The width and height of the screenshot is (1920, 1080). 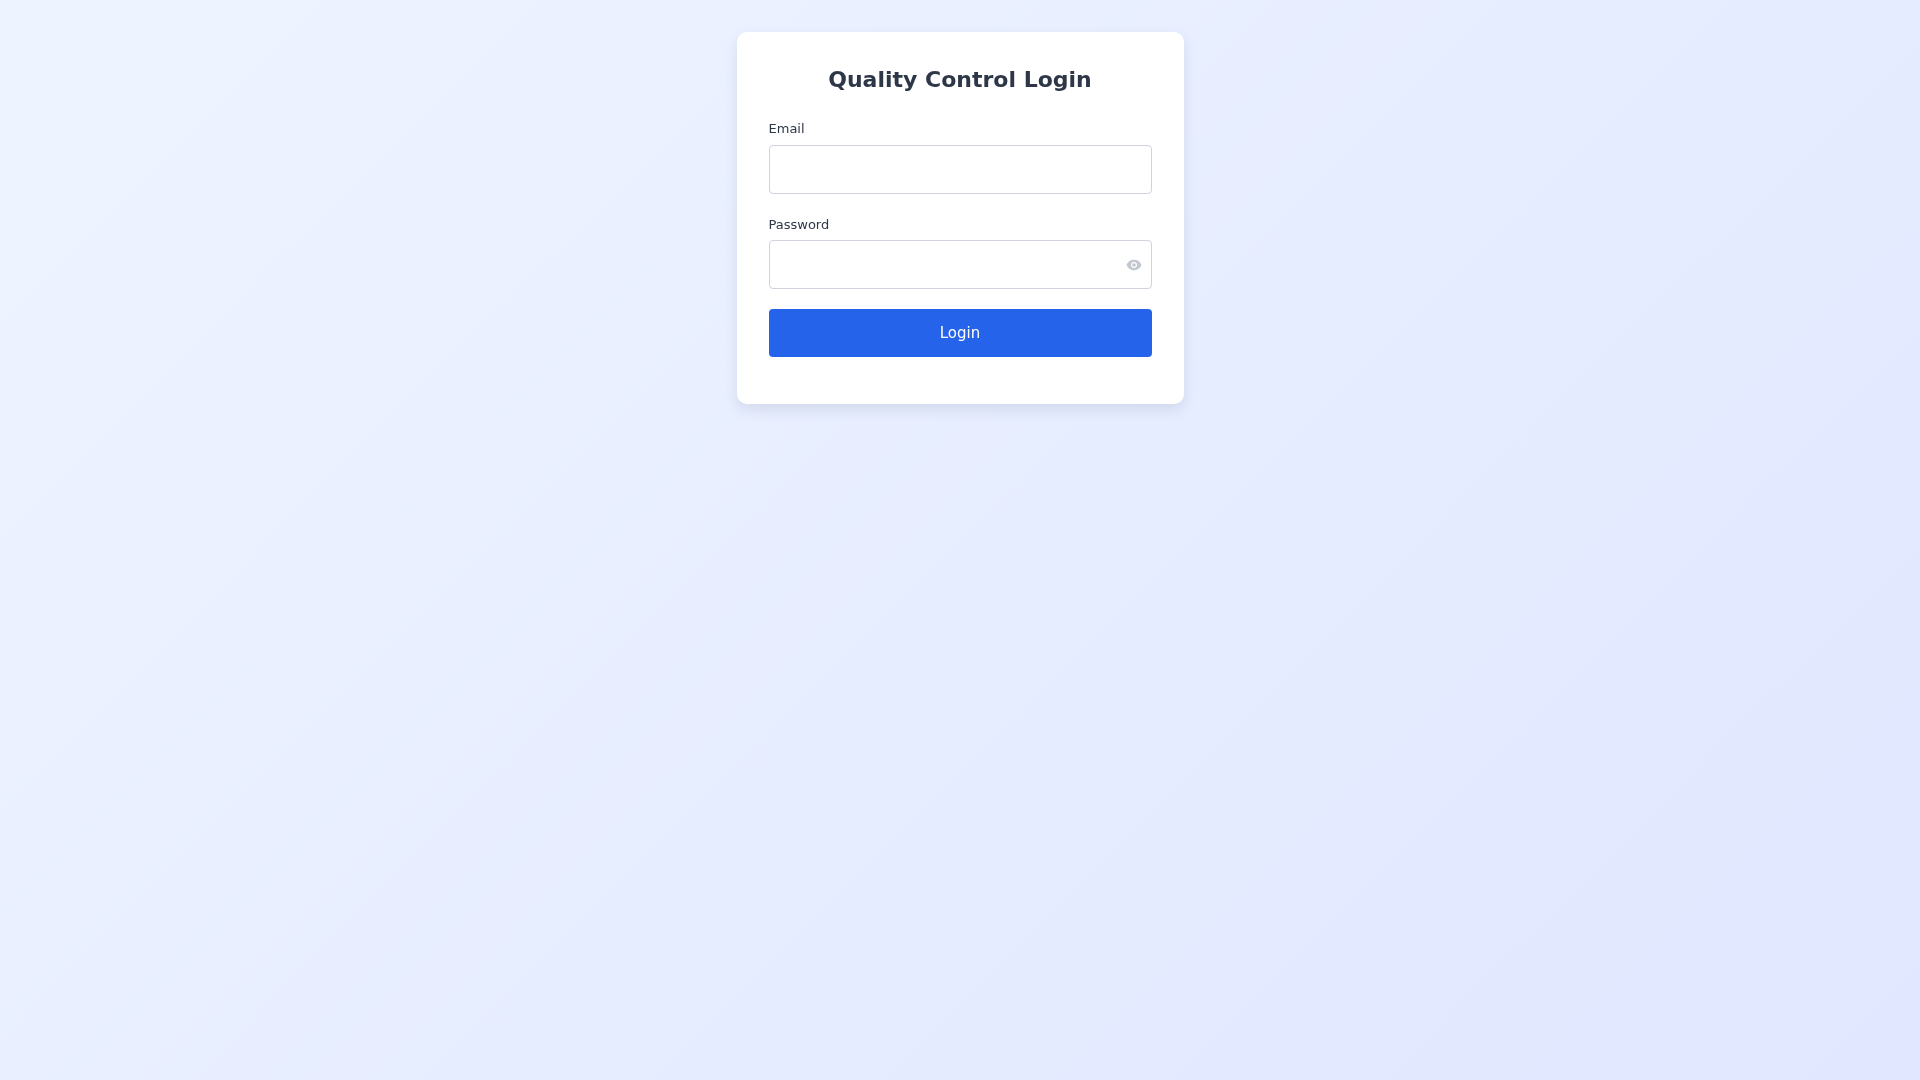 I want to click on login-title: Quality Control Login, so click(x=960, y=80).